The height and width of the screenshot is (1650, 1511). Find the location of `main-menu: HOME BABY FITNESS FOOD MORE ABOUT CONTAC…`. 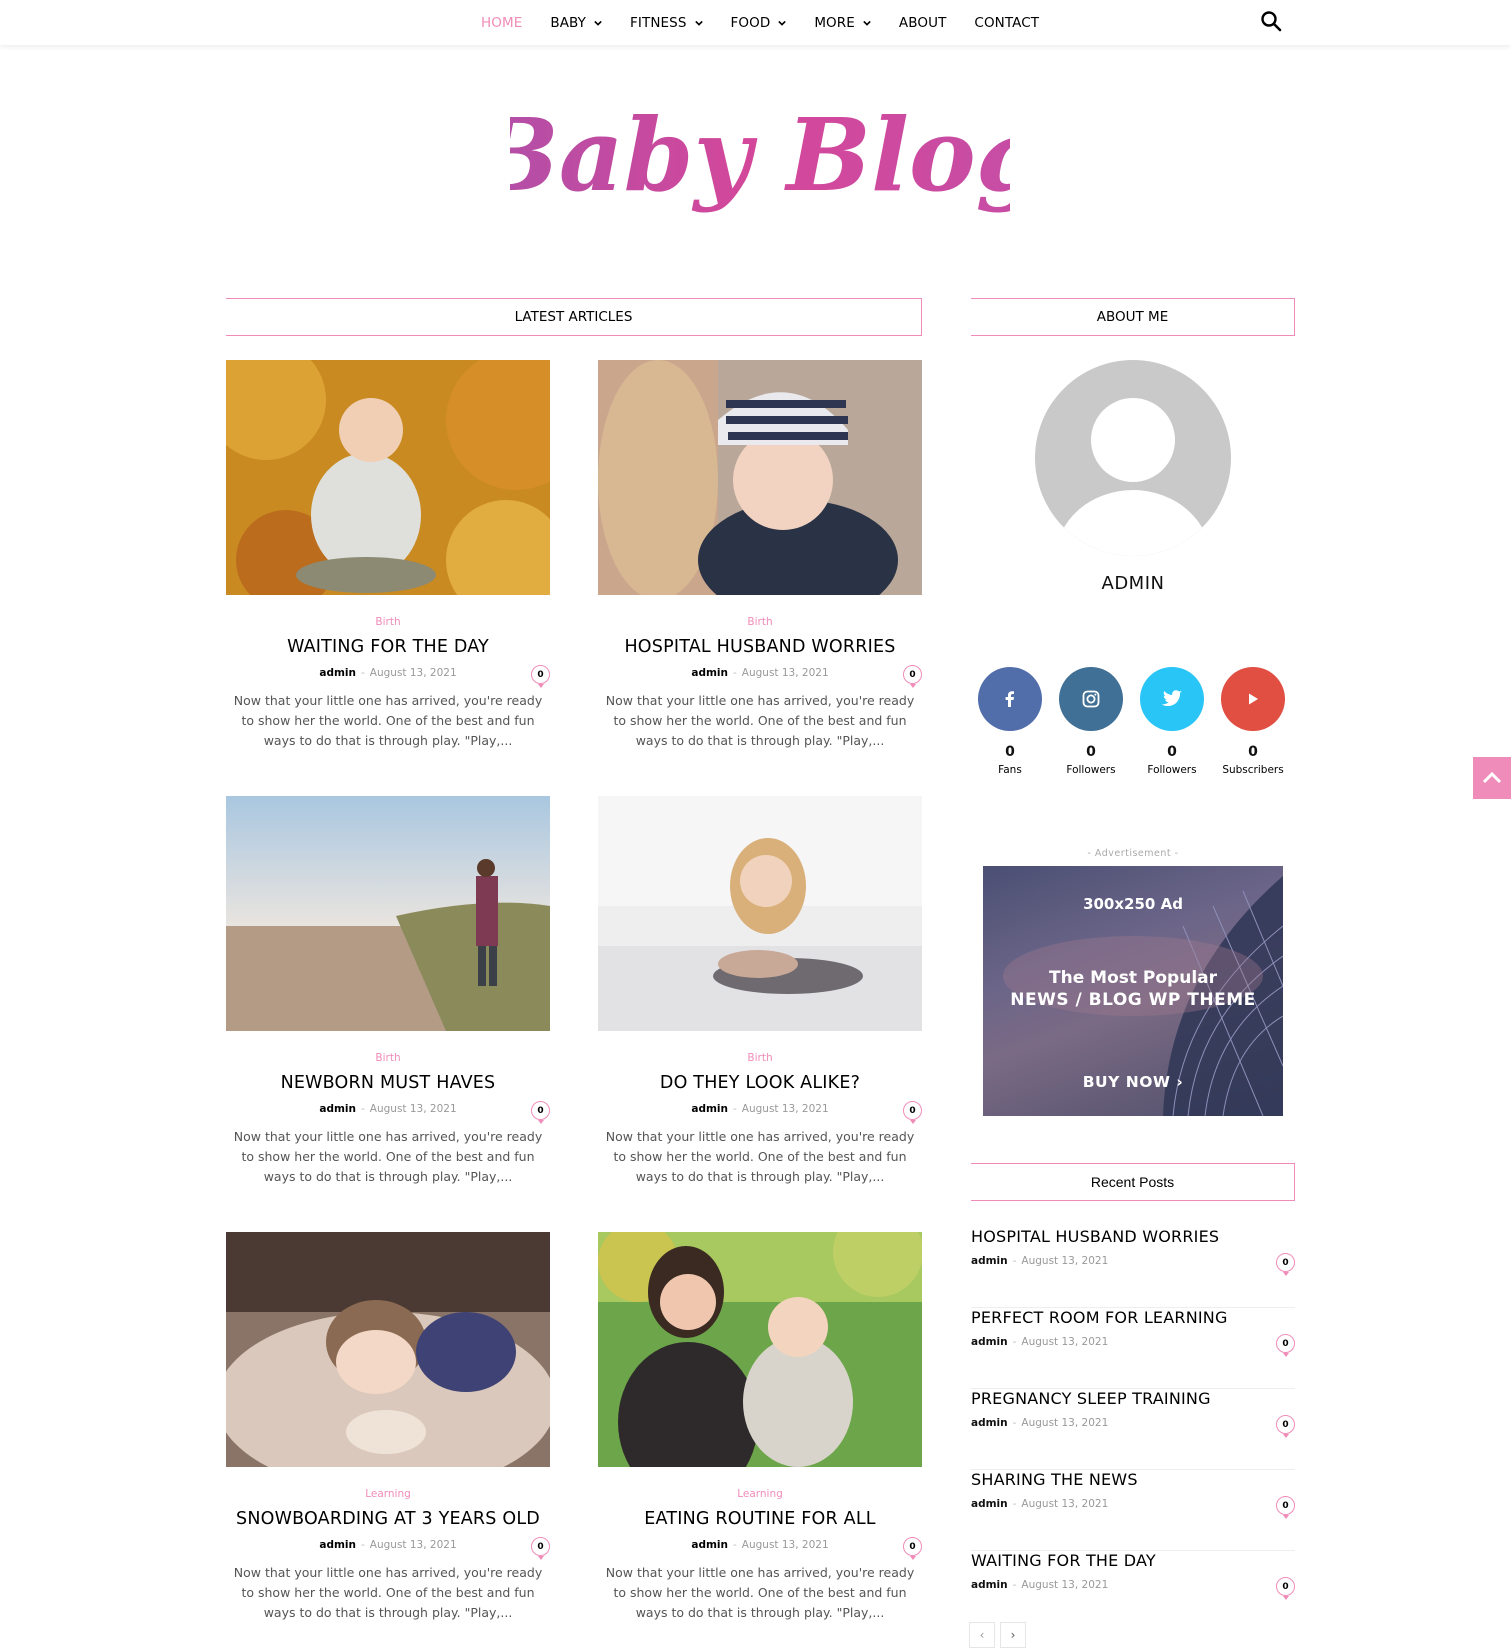

main-menu: HOME BABY FITNESS FOOD MORE ABOUT CONTAC… is located at coordinates (760, 22).